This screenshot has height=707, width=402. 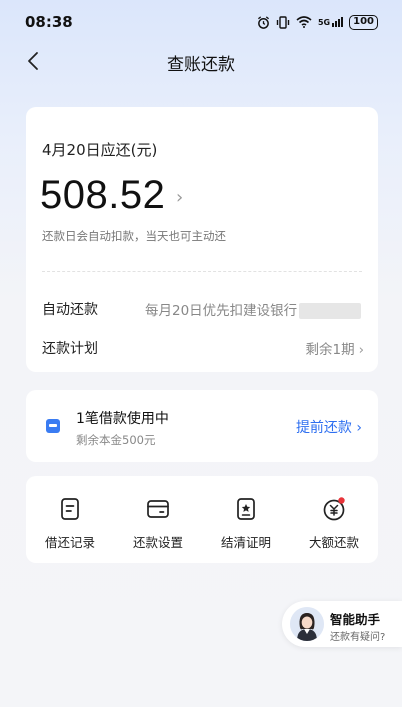 What do you see at coordinates (304, 22) in the screenshot?
I see `wifi-icon` at bounding box center [304, 22].